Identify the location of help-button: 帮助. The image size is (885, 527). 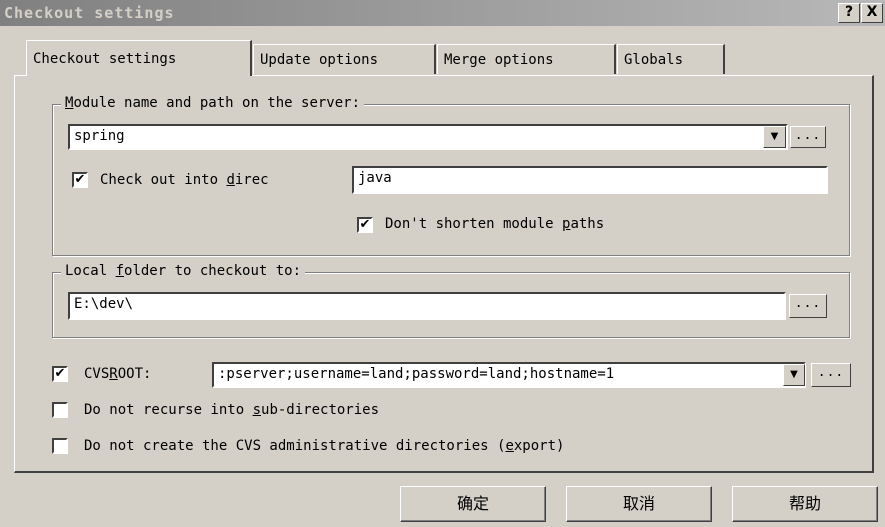
(805, 504).